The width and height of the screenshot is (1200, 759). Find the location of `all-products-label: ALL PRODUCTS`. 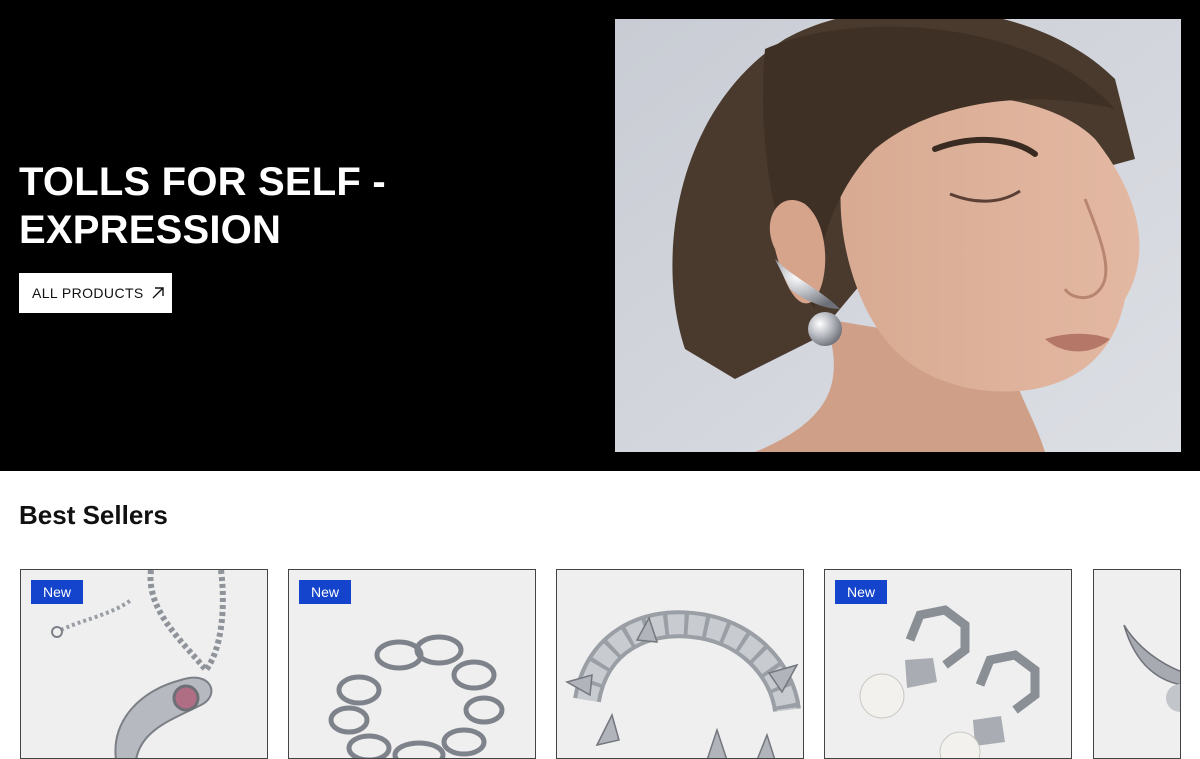

all-products-label: ALL PRODUCTS is located at coordinates (88, 293).